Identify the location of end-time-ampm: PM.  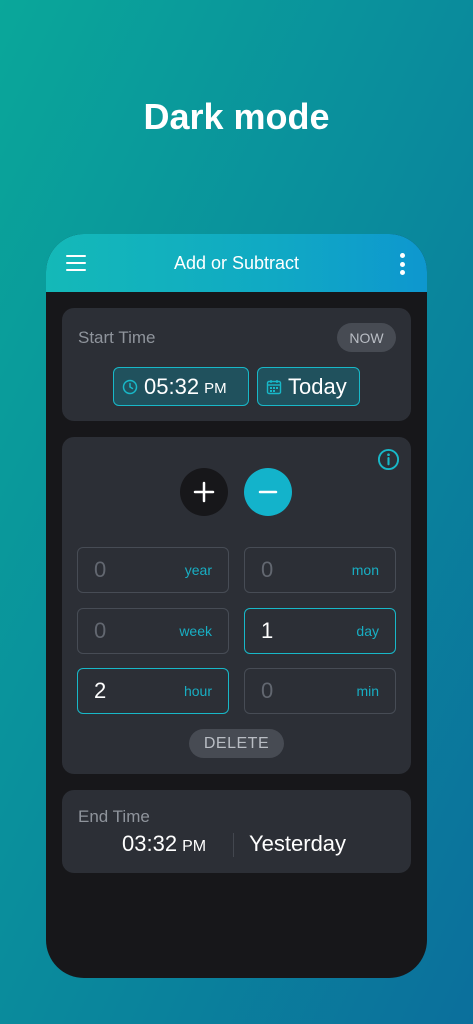
(194, 846).